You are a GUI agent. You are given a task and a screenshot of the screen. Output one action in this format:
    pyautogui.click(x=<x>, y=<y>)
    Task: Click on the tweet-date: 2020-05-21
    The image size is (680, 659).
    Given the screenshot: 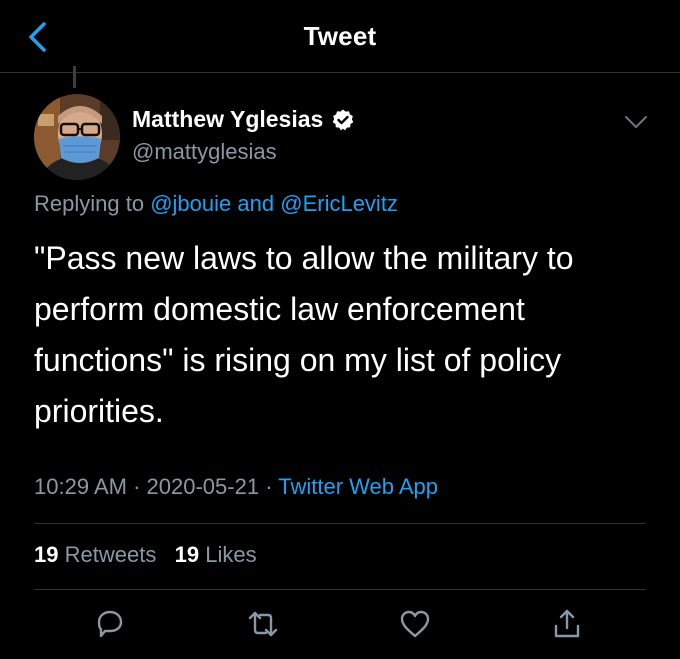 What is the action you would take?
    pyautogui.click(x=203, y=486)
    